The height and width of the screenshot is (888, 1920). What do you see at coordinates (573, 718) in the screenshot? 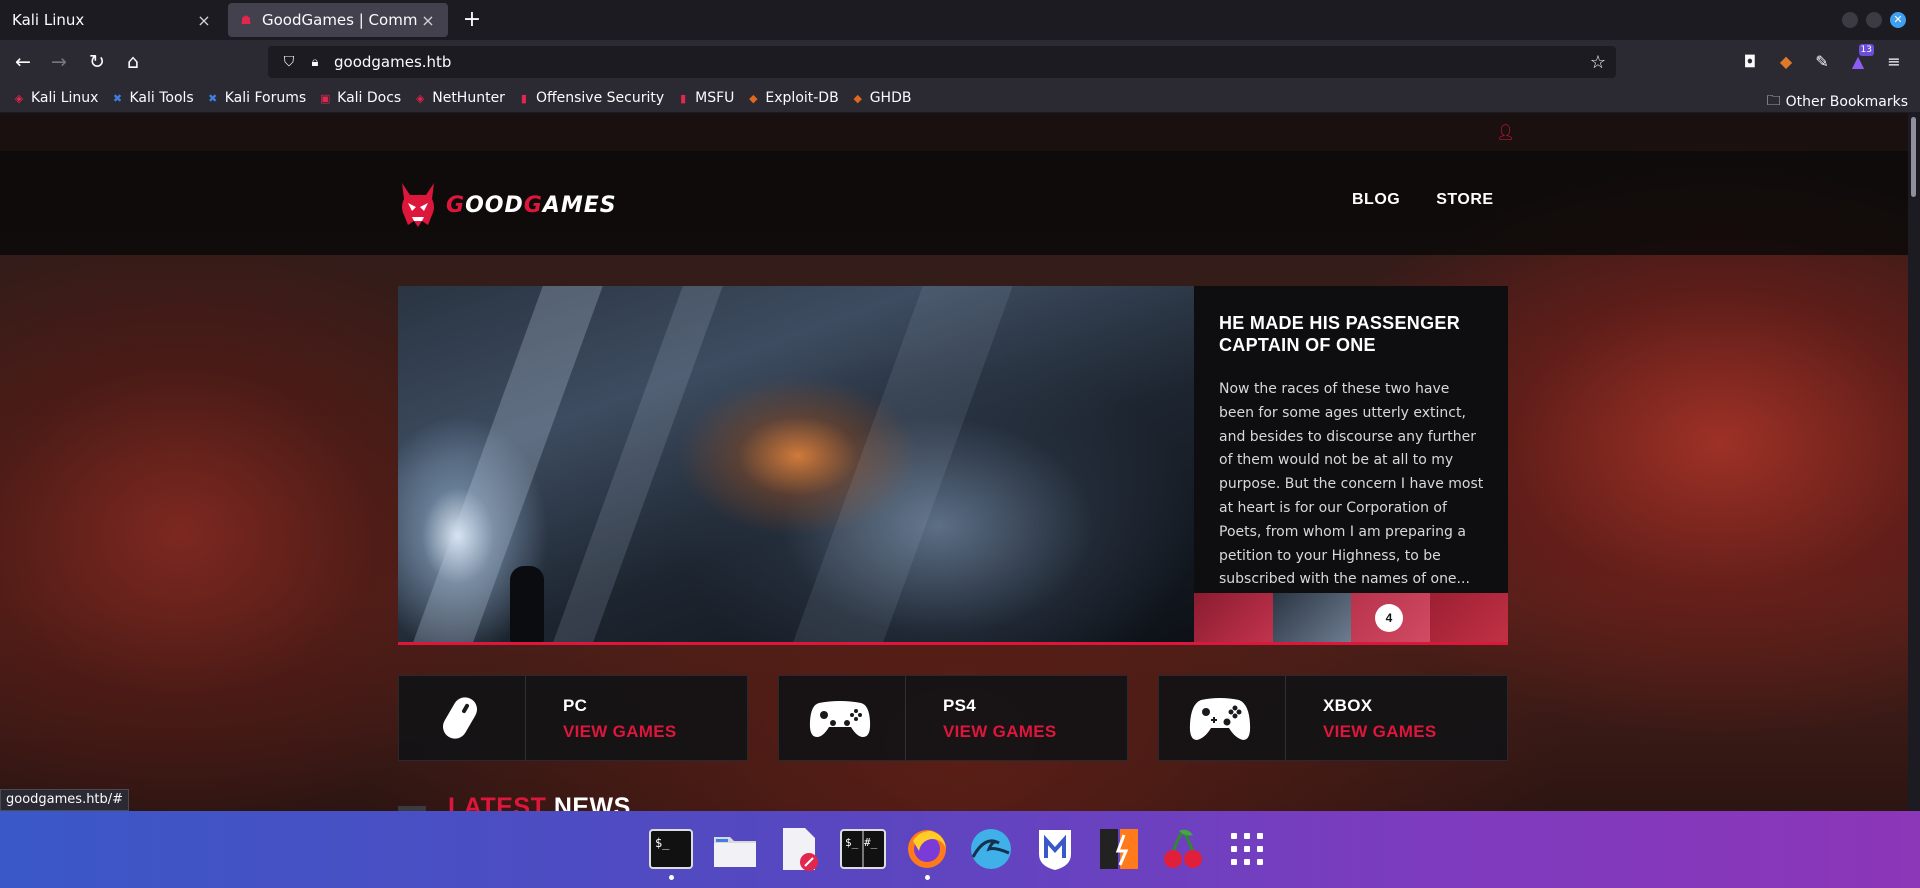
I see `category-pc: PC VIEW GAMES` at bounding box center [573, 718].